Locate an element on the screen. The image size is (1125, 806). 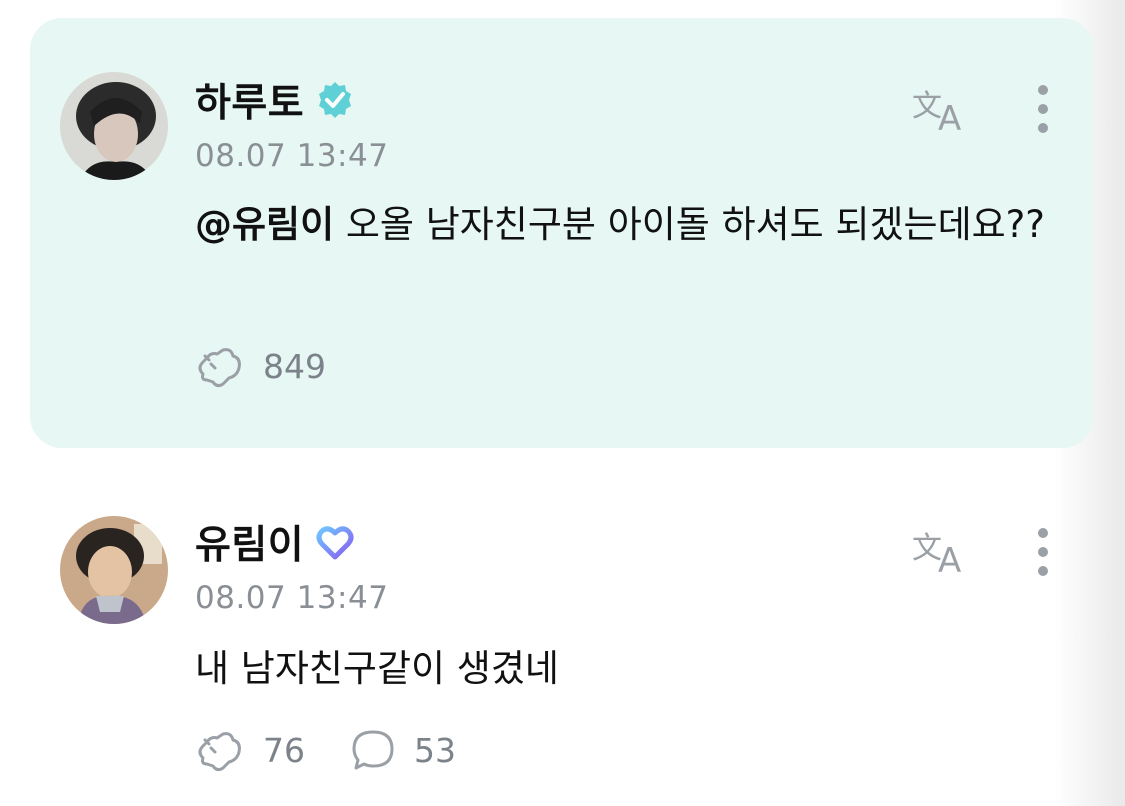
comment-count: 53 is located at coordinates (435, 750).